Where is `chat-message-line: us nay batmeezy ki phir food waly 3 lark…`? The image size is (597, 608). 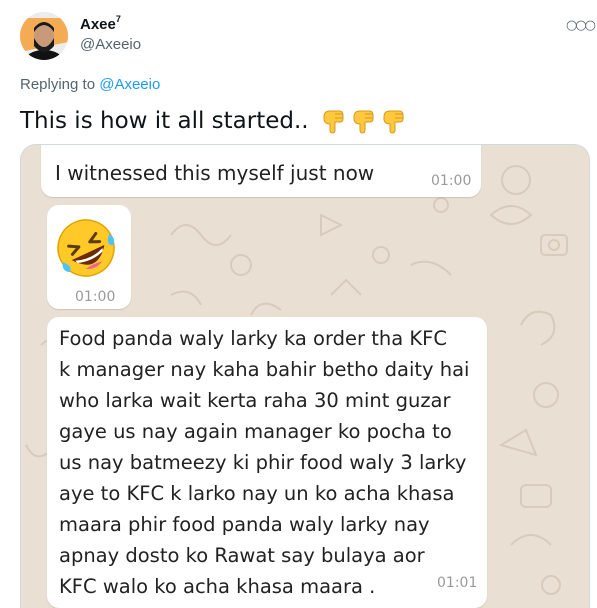 chat-message-line: us nay batmeezy ki phir food waly 3 lark… is located at coordinates (263, 462).